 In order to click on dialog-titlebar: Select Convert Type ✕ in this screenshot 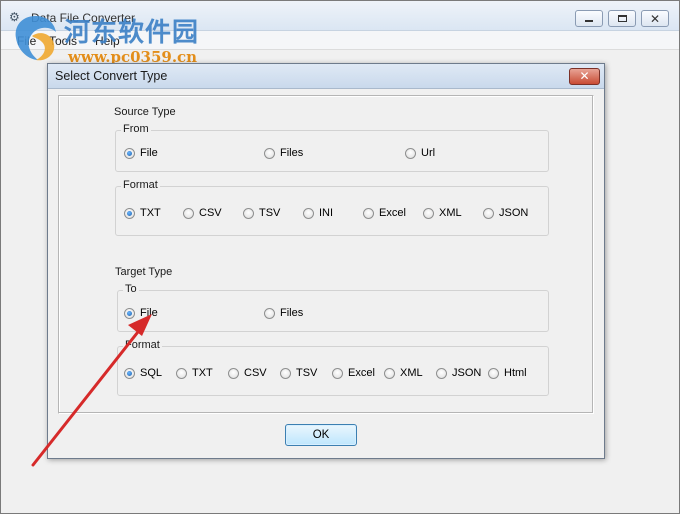, I will do `click(326, 76)`.